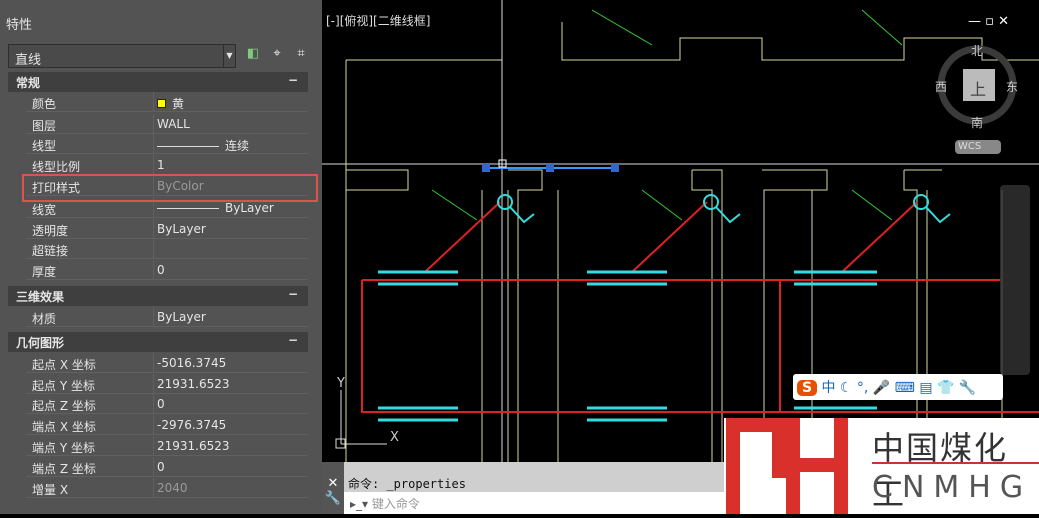 This screenshot has width=1039, height=518. What do you see at coordinates (158, 342) in the screenshot?
I see `section-geometry: 几何图形 −` at bounding box center [158, 342].